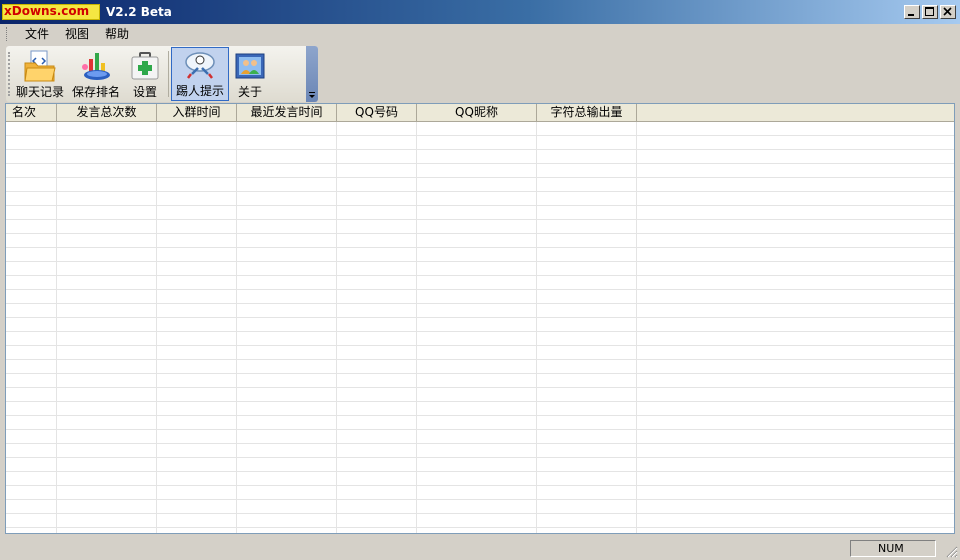 This screenshot has height=560, width=960. Describe the element at coordinates (952, 552) in the screenshot. I see `resize-grip-icon` at that location.